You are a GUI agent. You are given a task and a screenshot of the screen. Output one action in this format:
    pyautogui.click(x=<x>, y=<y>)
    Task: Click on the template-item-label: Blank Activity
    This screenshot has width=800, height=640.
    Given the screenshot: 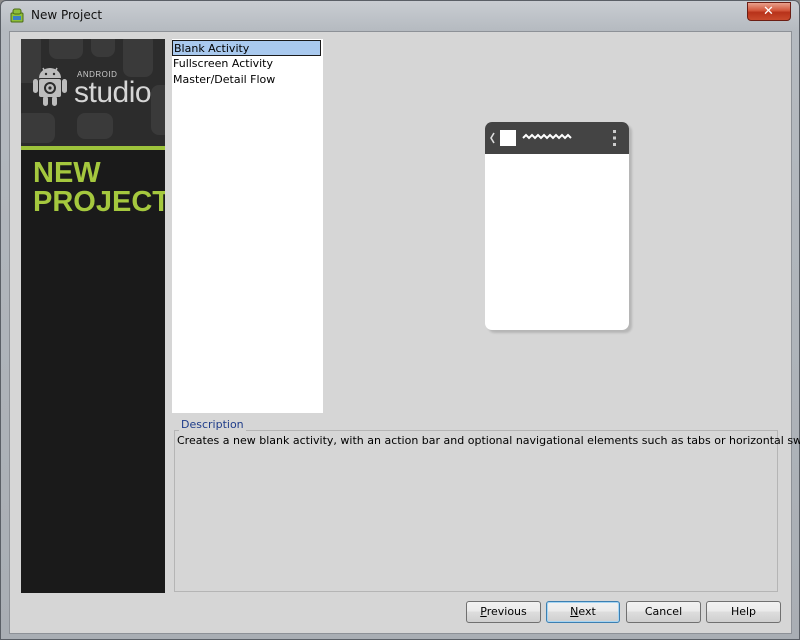 What is the action you would take?
    pyautogui.click(x=212, y=48)
    